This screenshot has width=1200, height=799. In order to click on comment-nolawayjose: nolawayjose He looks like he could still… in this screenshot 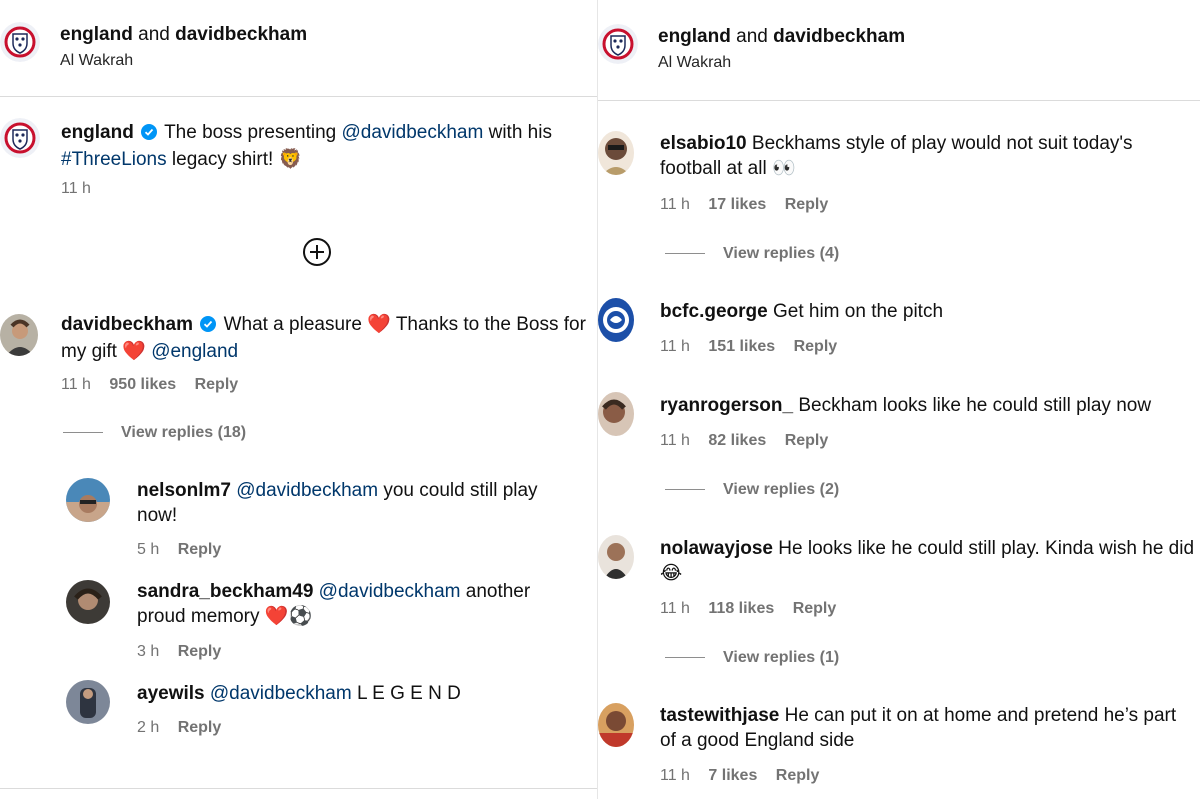, I will do `click(927, 561)`.